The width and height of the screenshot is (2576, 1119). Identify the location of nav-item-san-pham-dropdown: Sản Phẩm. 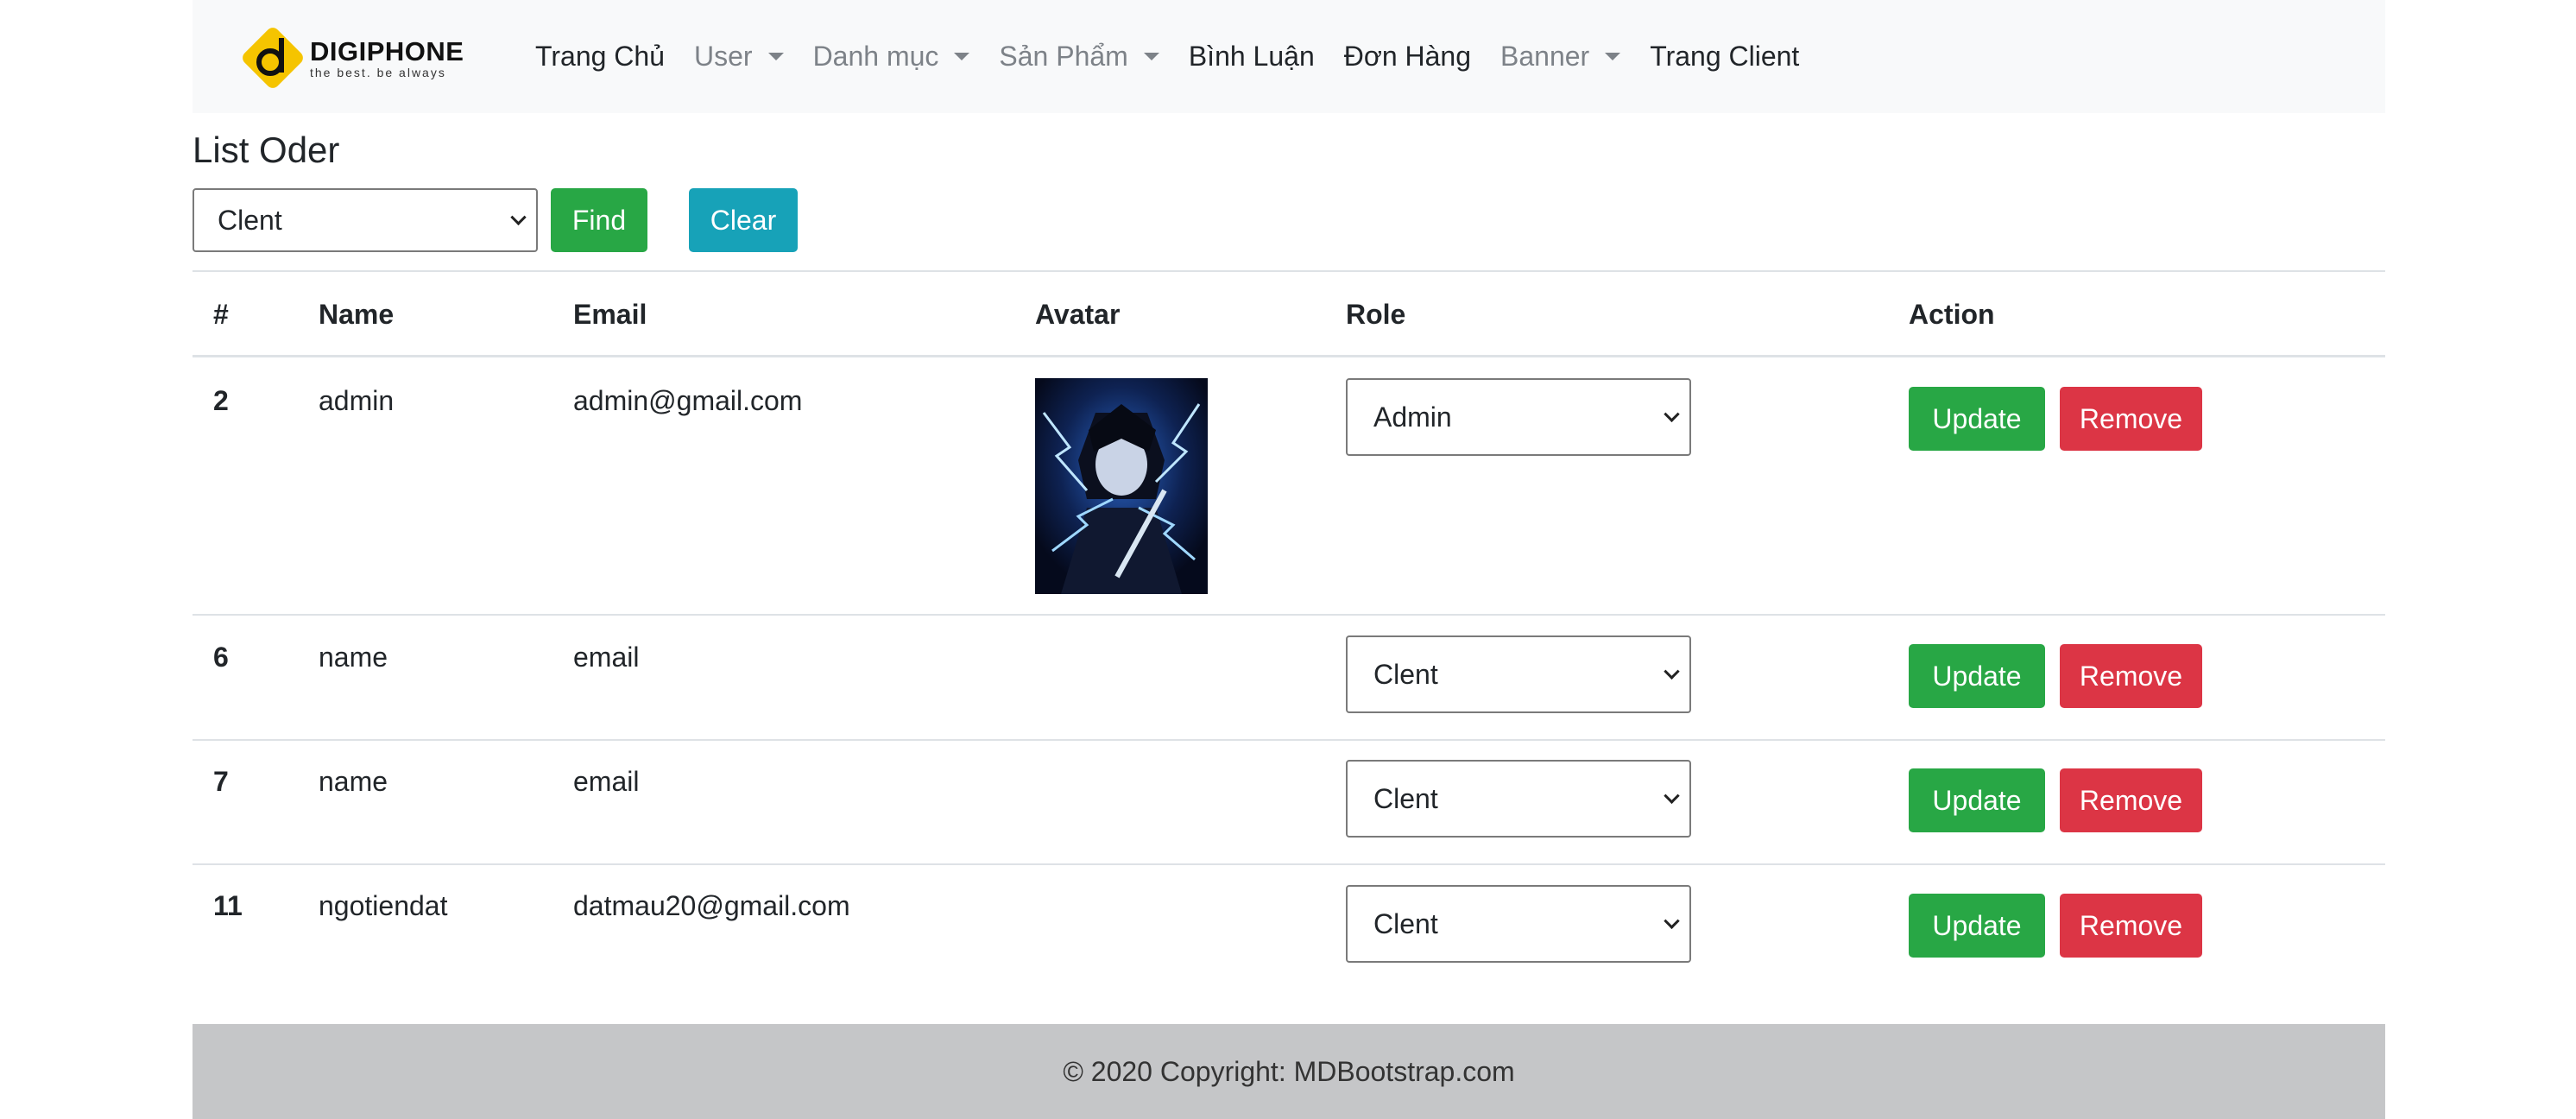
(1078, 57).